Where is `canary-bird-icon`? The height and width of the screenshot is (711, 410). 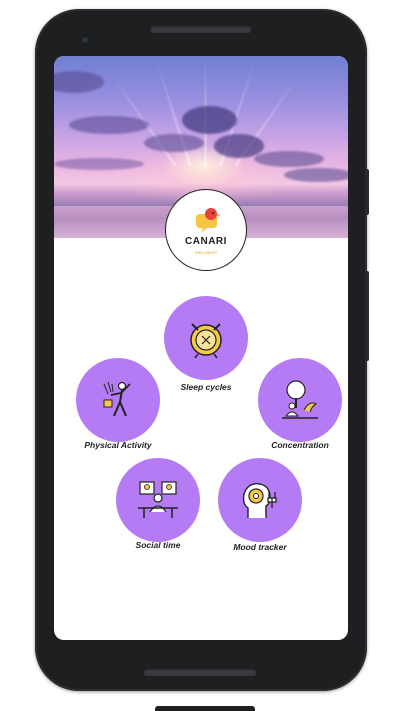
canary-bird-icon is located at coordinates (208, 220).